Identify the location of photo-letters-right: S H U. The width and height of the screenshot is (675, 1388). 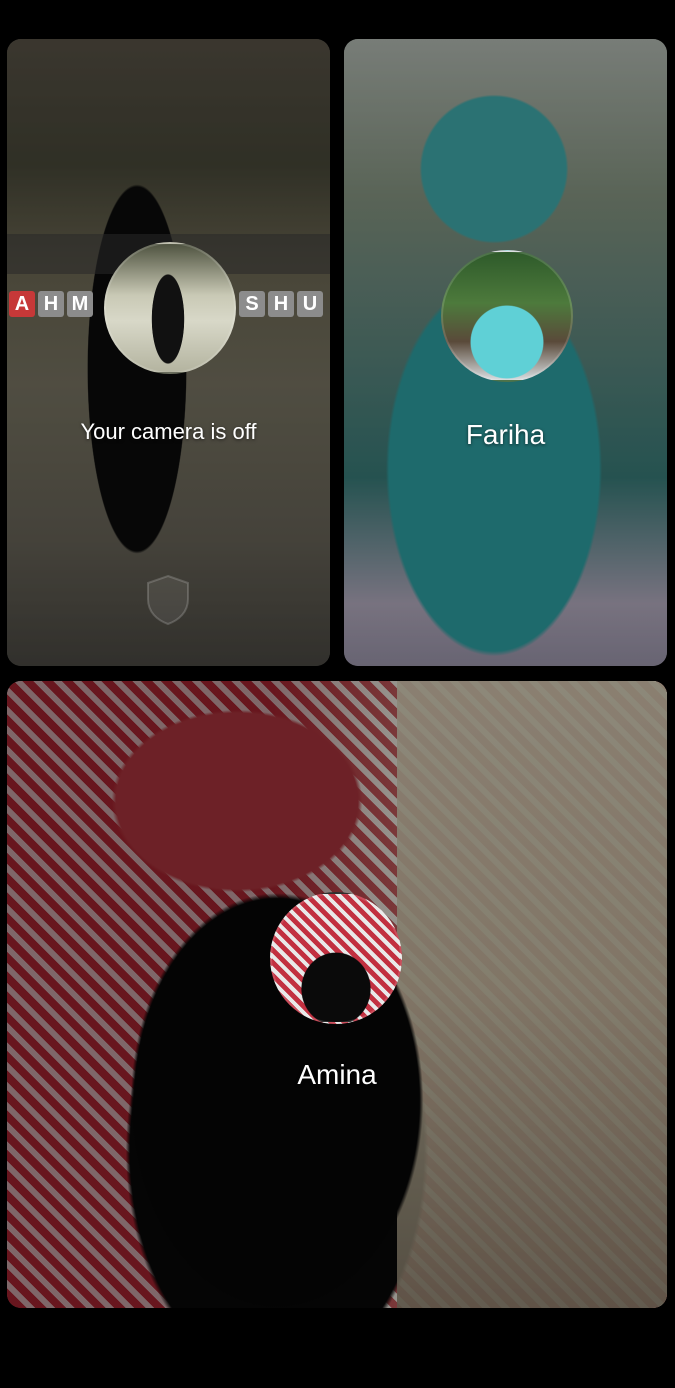
(281, 304).